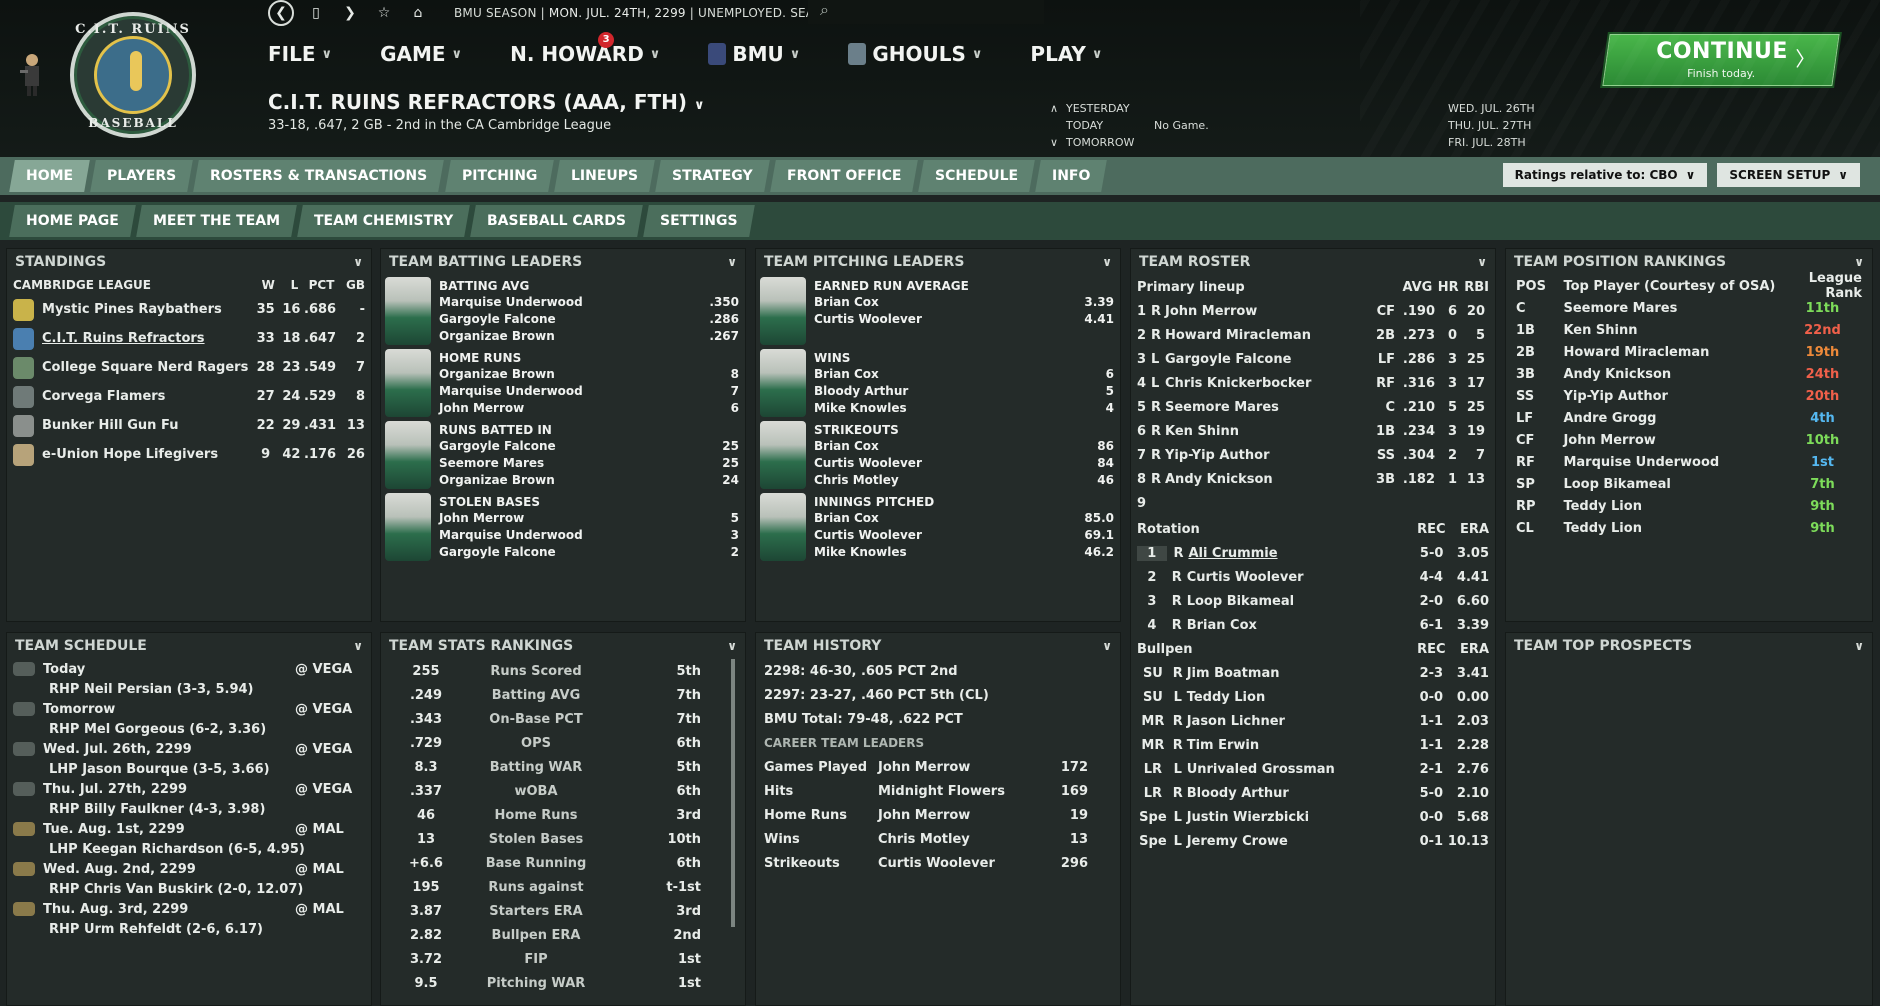 Image resolution: width=1880 pixels, height=1006 pixels. I want to click on position-row: C Seemore Mares 11th, so click(1689, 308).